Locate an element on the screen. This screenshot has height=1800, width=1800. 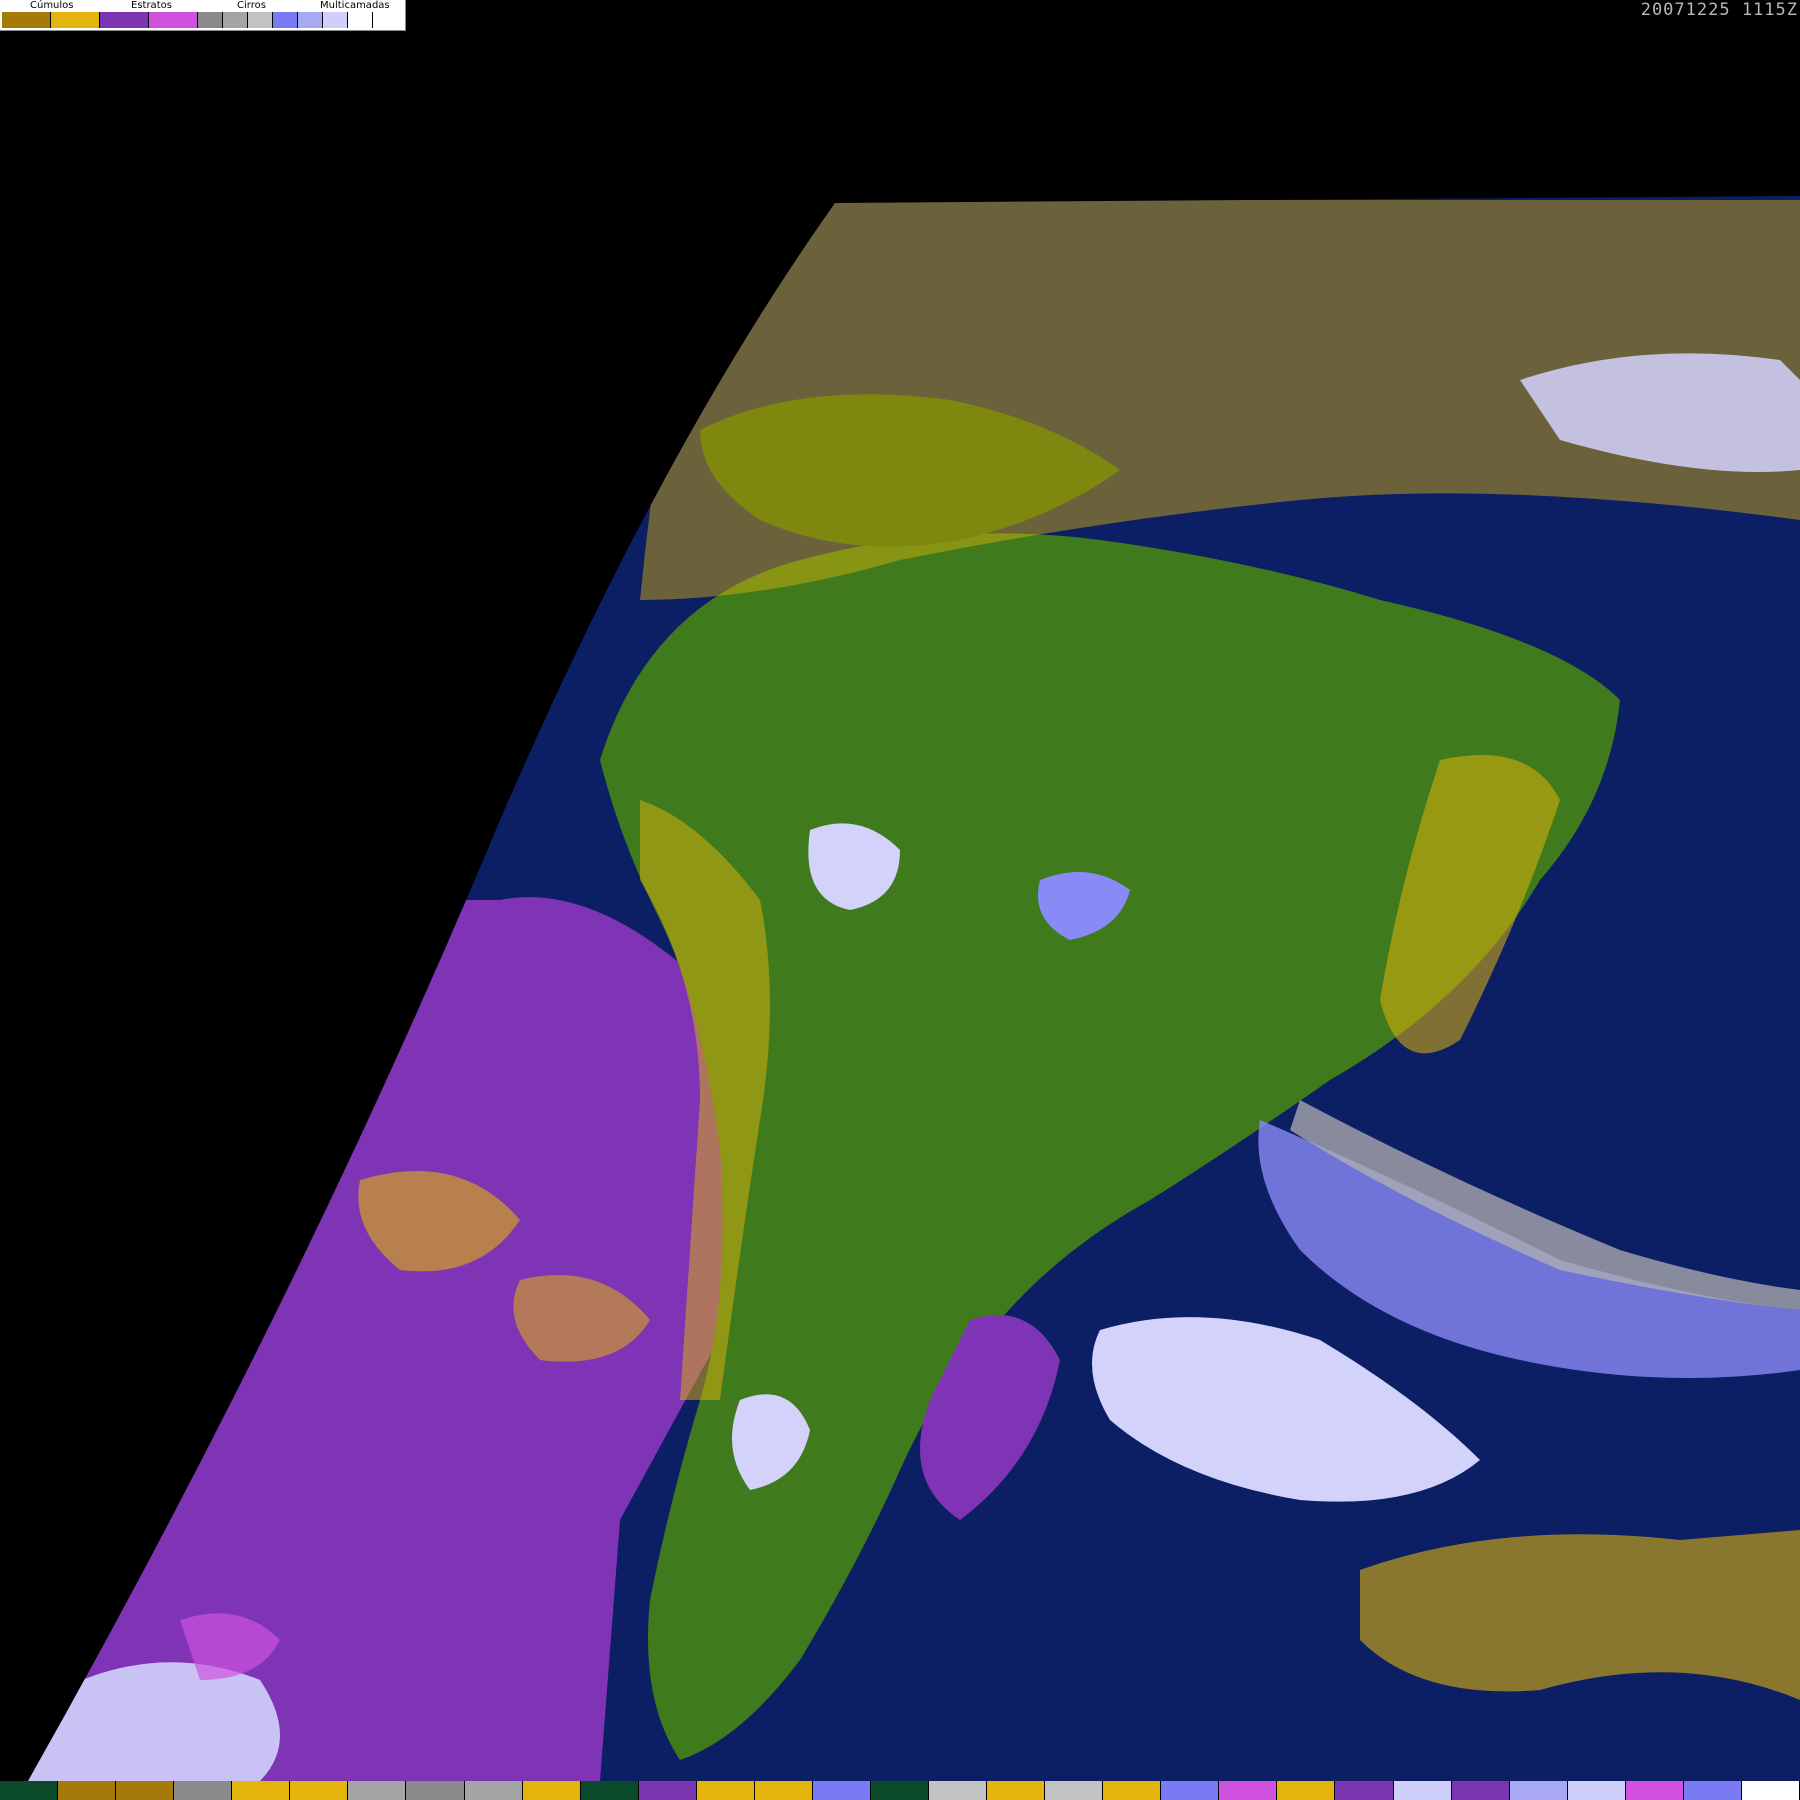
bottom-color-strip is located at coordinates (900, 1790).